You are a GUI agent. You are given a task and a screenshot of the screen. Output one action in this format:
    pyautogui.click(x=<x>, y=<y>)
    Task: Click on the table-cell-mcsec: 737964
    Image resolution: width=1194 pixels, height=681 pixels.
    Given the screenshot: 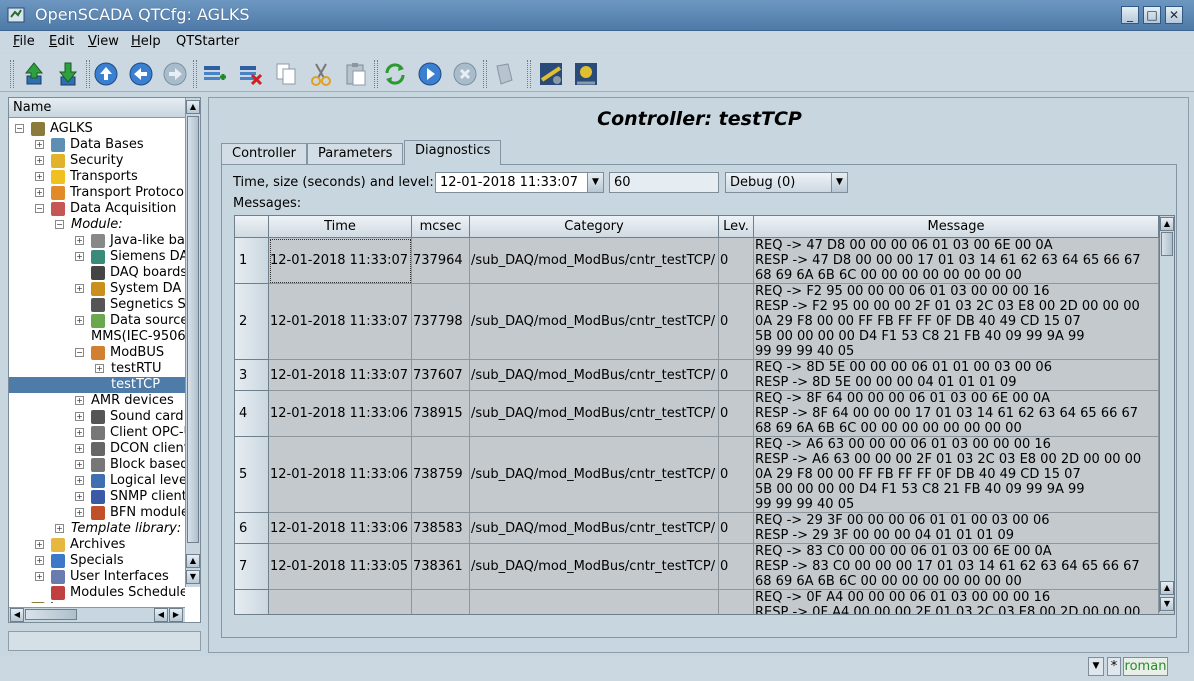 What is the action you would take?
    pyautogui.click(x=441, y=261)
    